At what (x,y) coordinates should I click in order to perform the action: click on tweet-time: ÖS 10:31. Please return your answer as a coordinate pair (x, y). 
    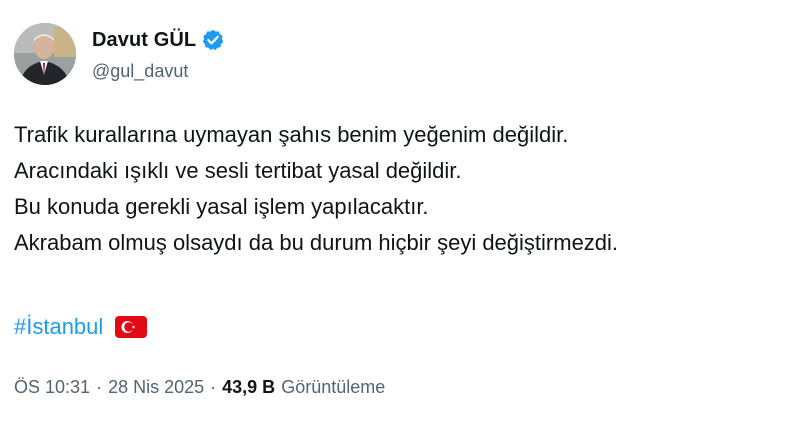
    Looking at the image, I should click on (52, 387).